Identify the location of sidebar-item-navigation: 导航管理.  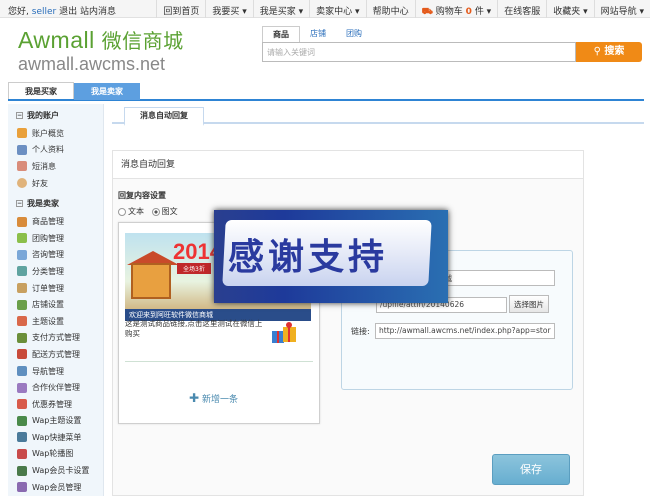
(55, 371).